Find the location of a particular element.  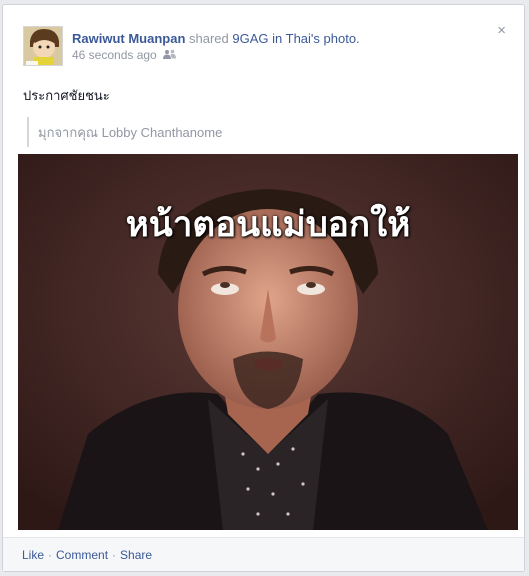

post-actions: Like · Comment · Share is located at coordinates (263, 554).